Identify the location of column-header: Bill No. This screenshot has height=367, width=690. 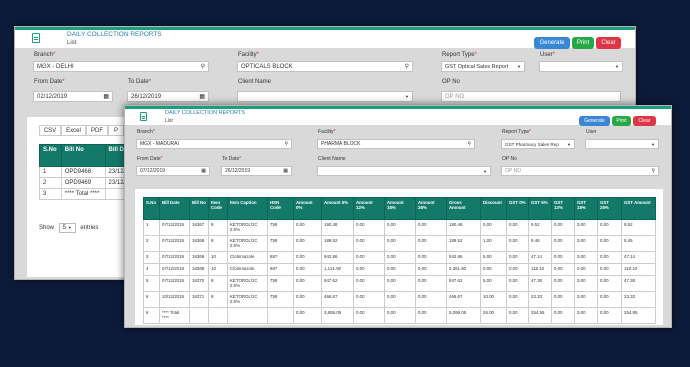
(83, 155).